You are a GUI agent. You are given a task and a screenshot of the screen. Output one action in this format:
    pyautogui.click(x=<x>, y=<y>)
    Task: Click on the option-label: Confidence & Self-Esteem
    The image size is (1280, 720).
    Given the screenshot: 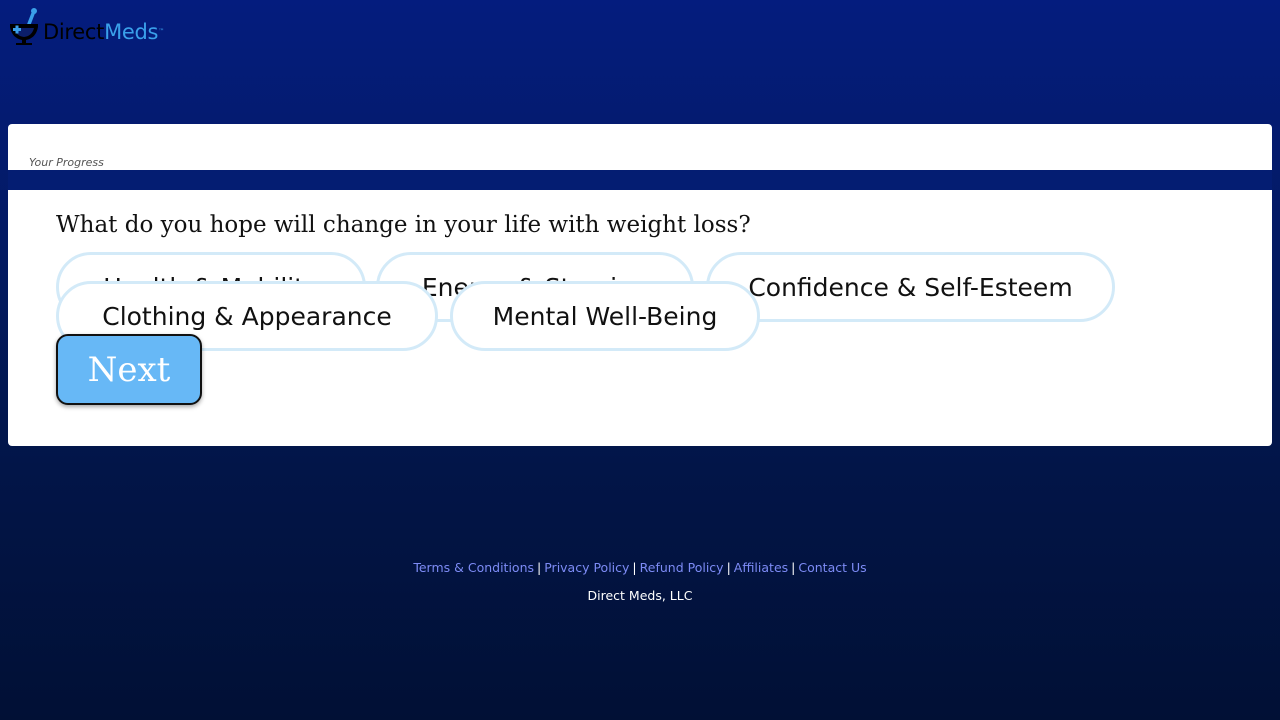 What is the action you would take?
    pyautogui.click(x=910, y=287)
    